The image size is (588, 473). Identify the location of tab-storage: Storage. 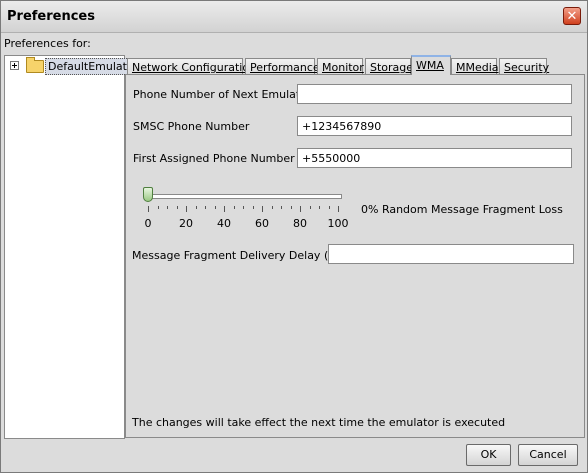
(389, 66).